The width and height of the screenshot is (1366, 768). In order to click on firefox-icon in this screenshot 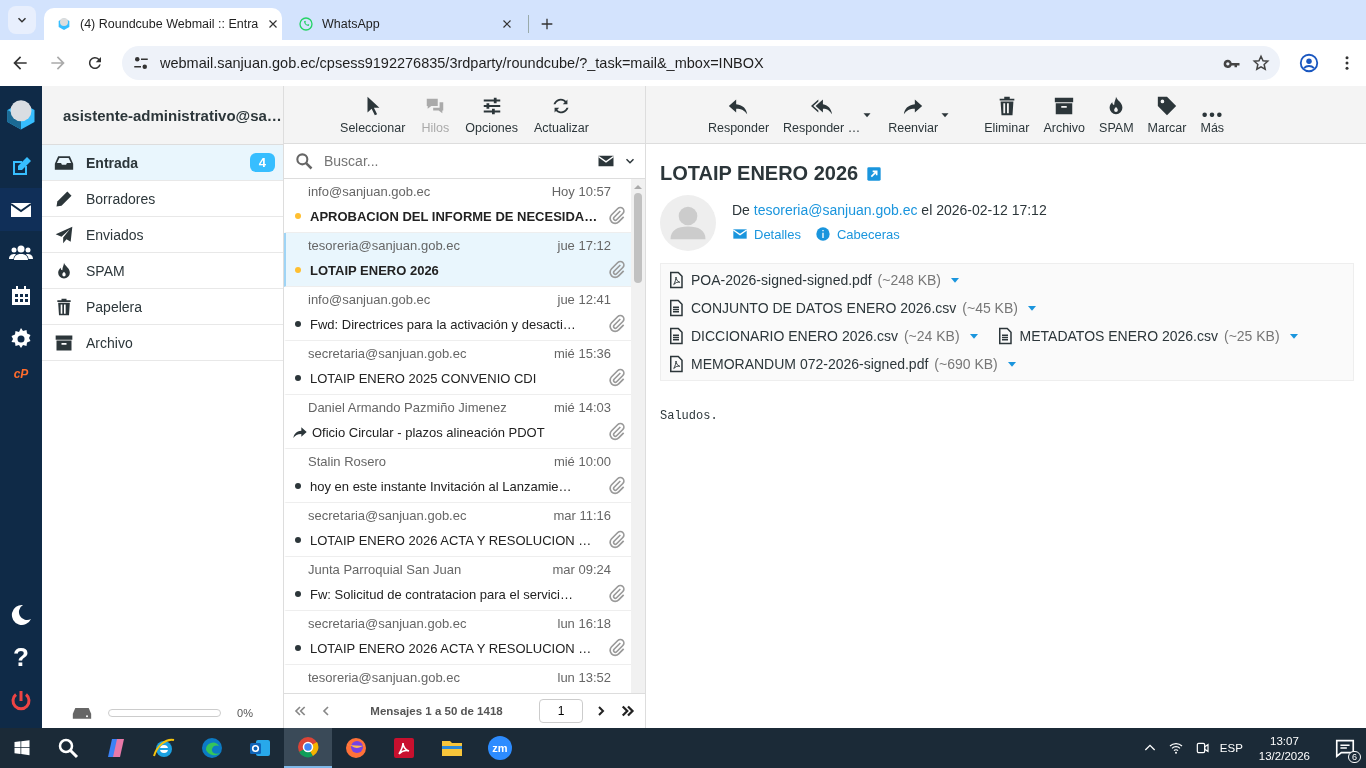, I will do `click(356, 748)`.